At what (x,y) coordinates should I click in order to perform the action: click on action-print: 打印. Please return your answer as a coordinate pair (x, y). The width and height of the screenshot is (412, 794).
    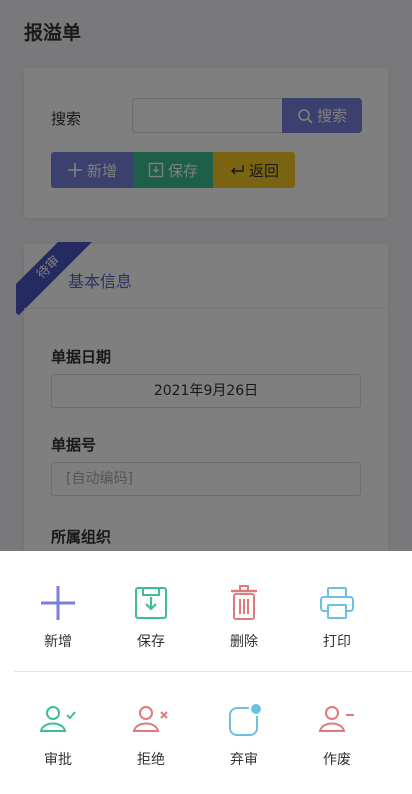
    Looking at the image, I should click on (337, 617).